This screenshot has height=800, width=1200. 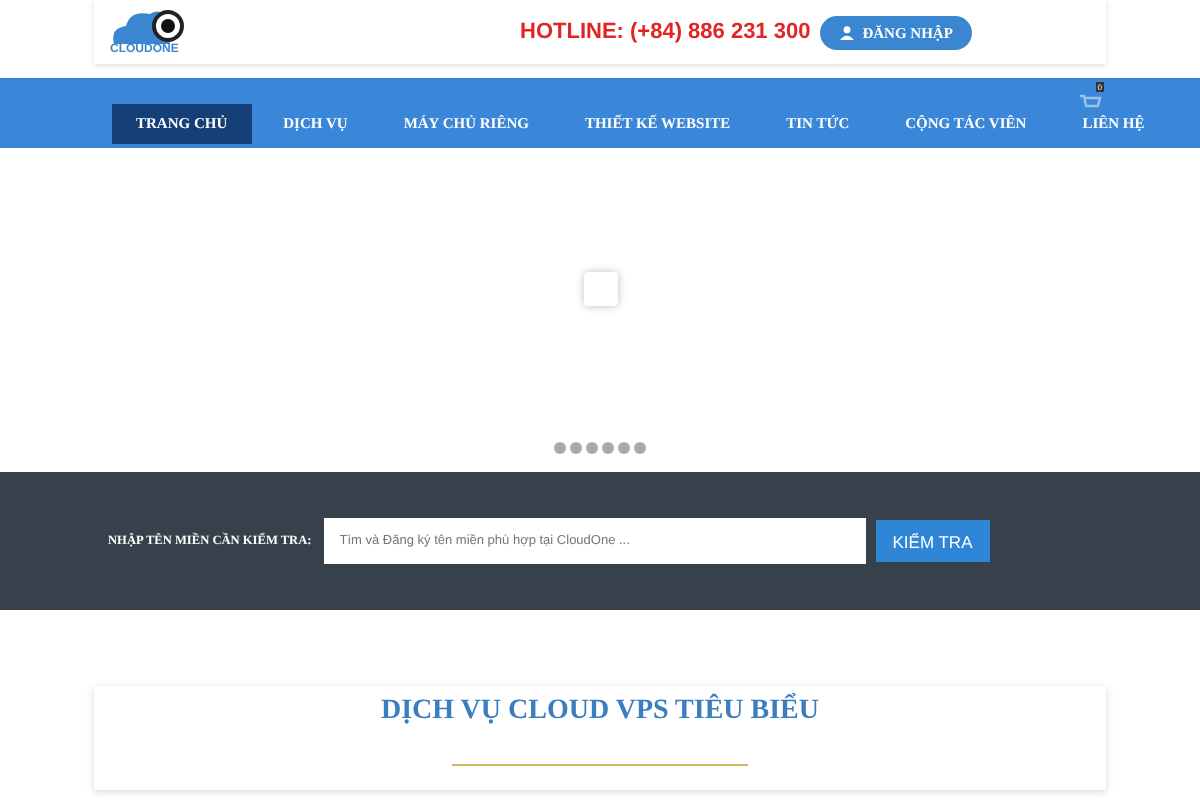 What do you see at coordinates (600, 712) in the screenshot?
I see `section-title: DỊCH VỤ CLOUD VPS TIÊU BIỂU` at bounding box center [600, 712].